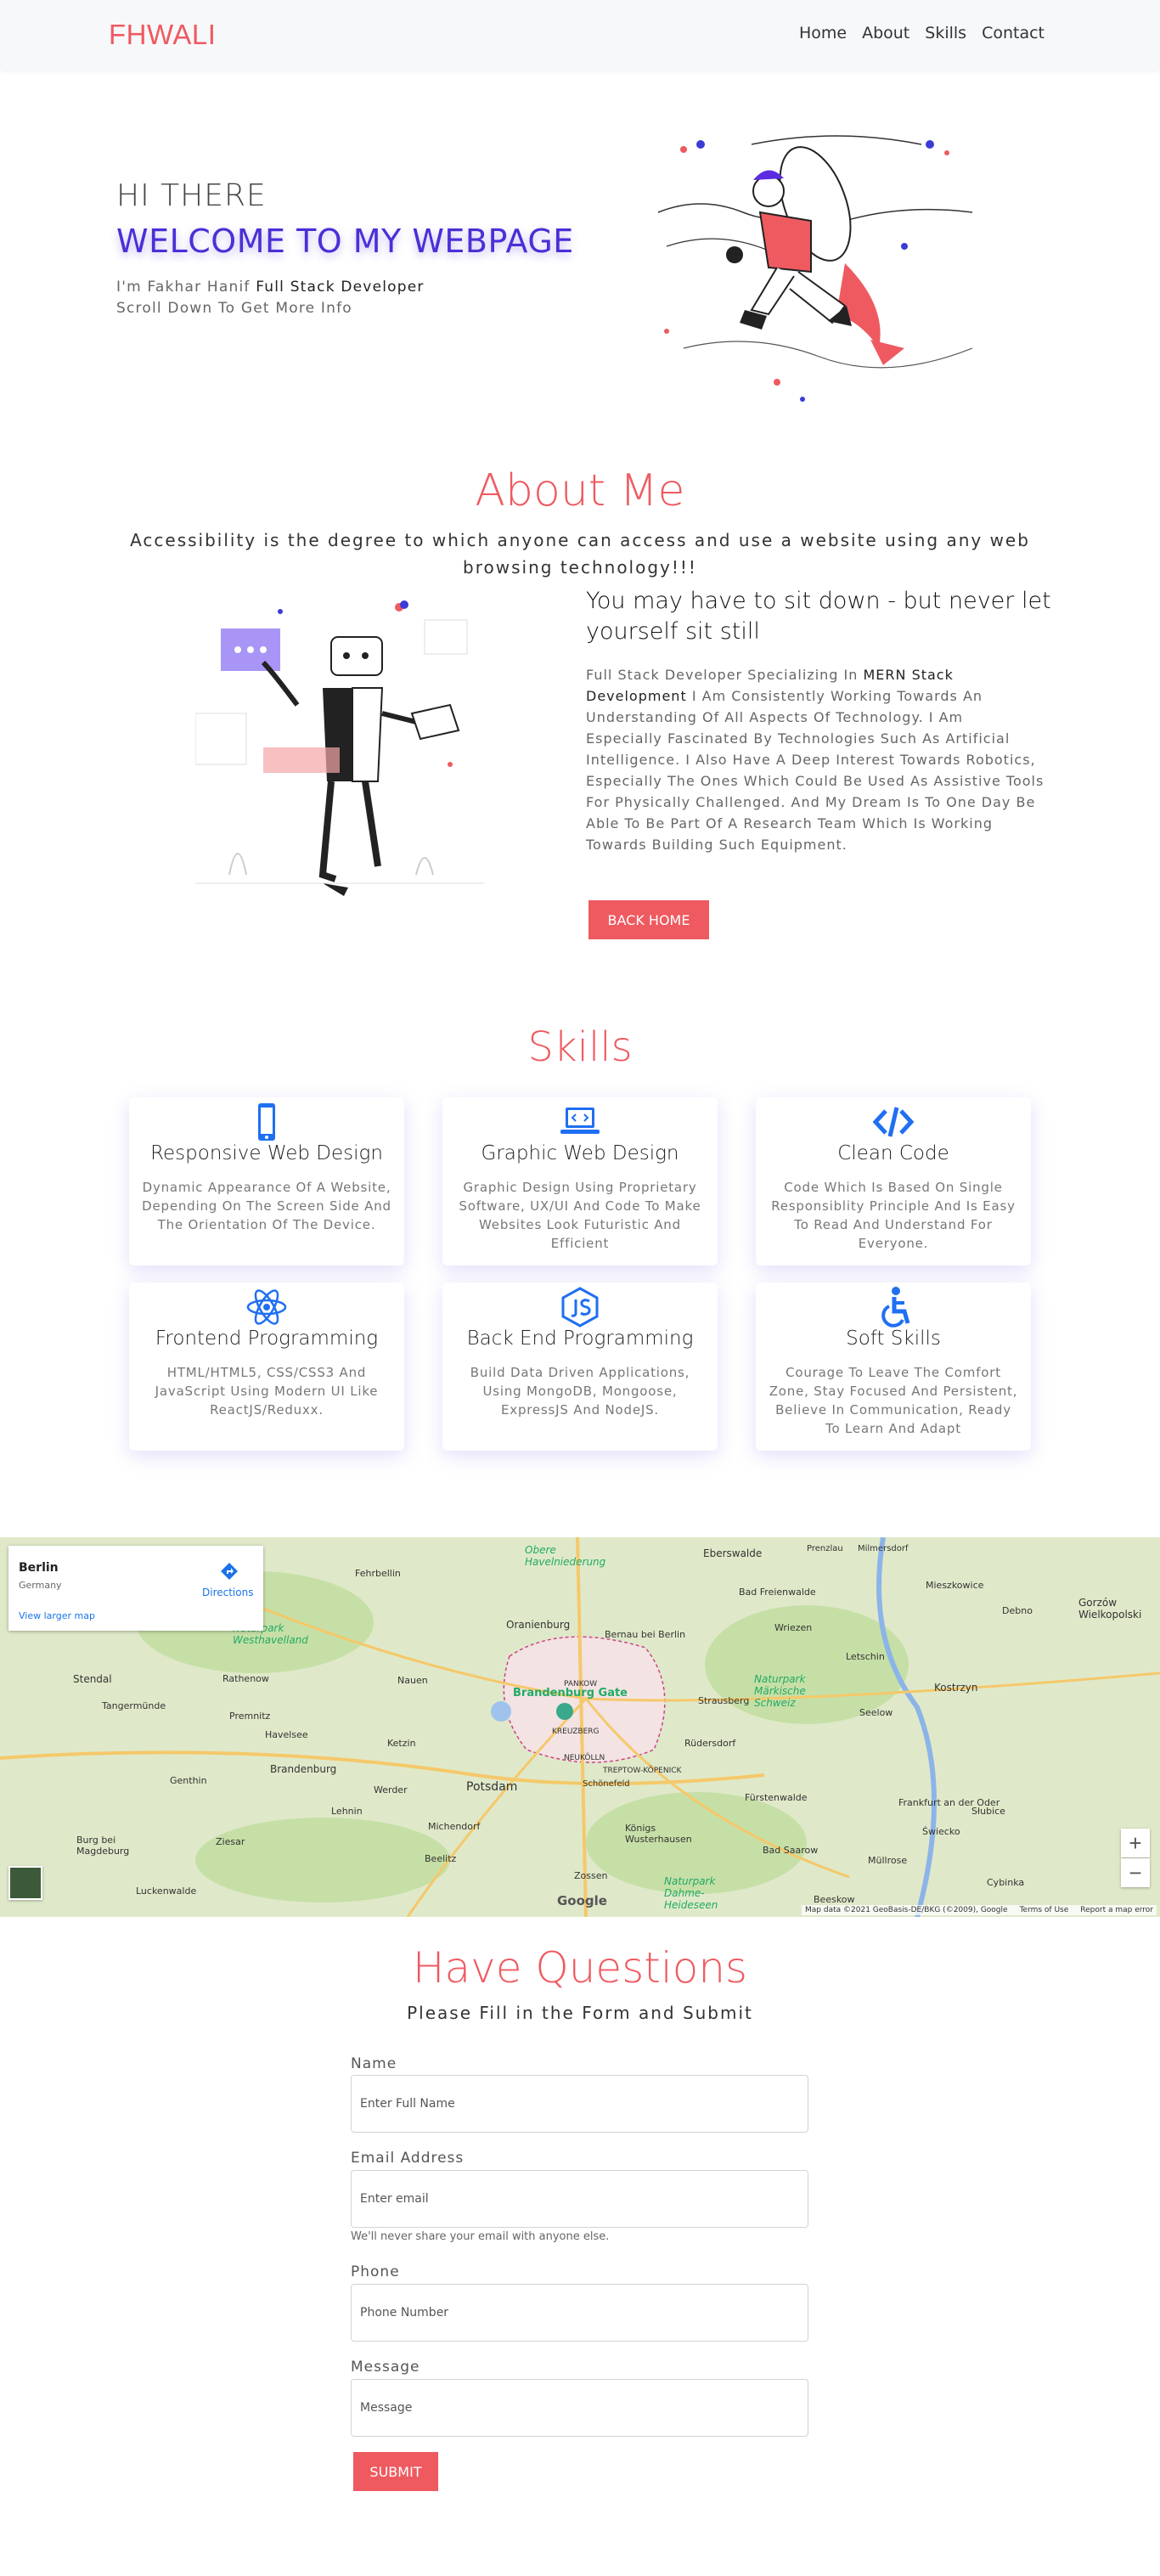 The image size is (1160, 2576). I want to click on map-label-gorzow: Gorzów Wielkopolski, so click(1110, 1609).